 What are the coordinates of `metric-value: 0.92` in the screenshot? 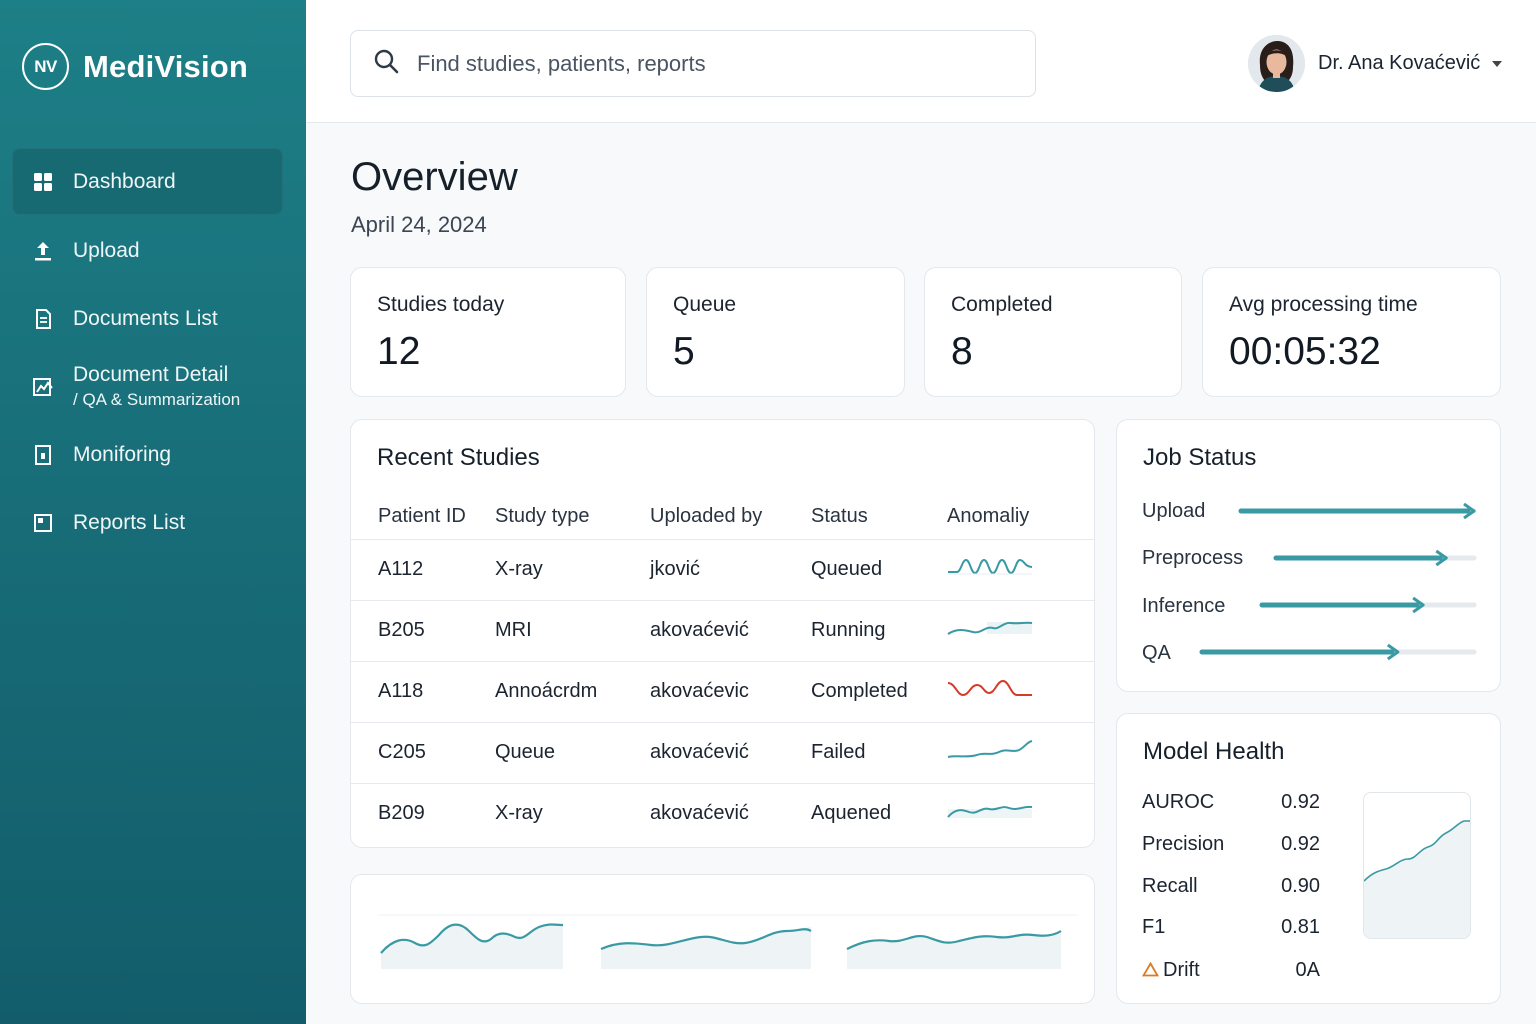 It's located at (1300, 844).